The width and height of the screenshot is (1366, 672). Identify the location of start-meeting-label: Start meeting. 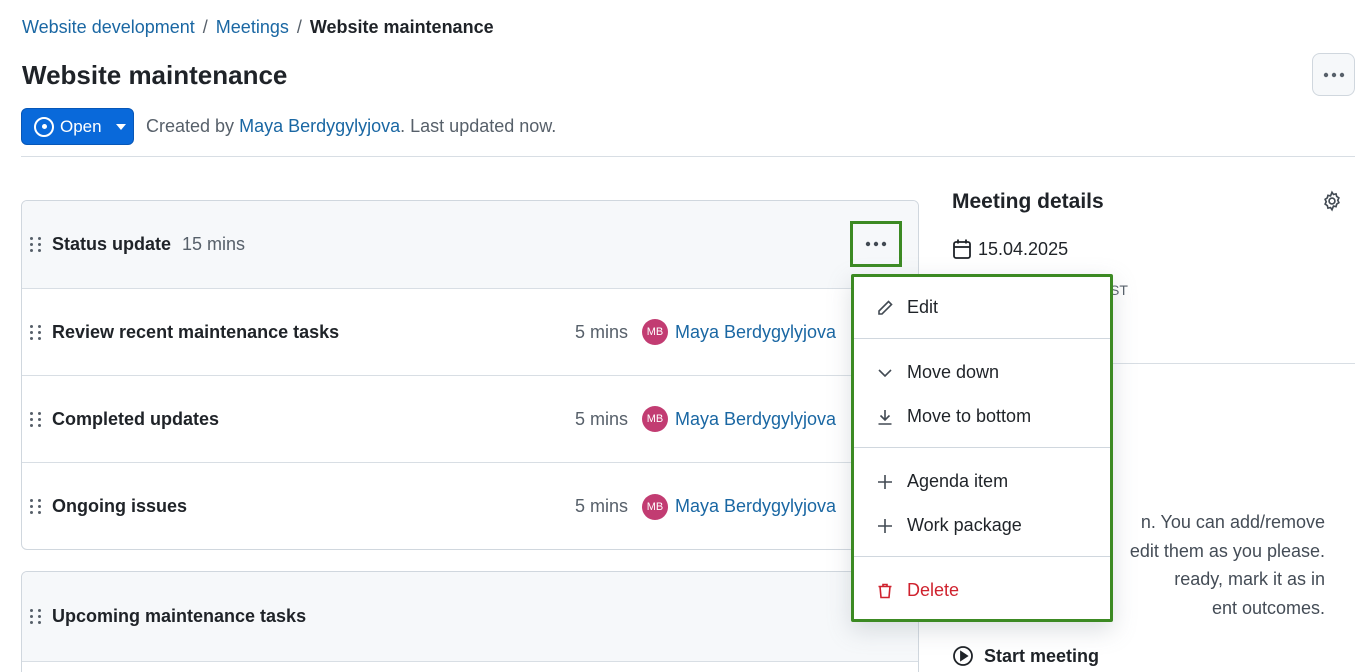
(1042, 655).